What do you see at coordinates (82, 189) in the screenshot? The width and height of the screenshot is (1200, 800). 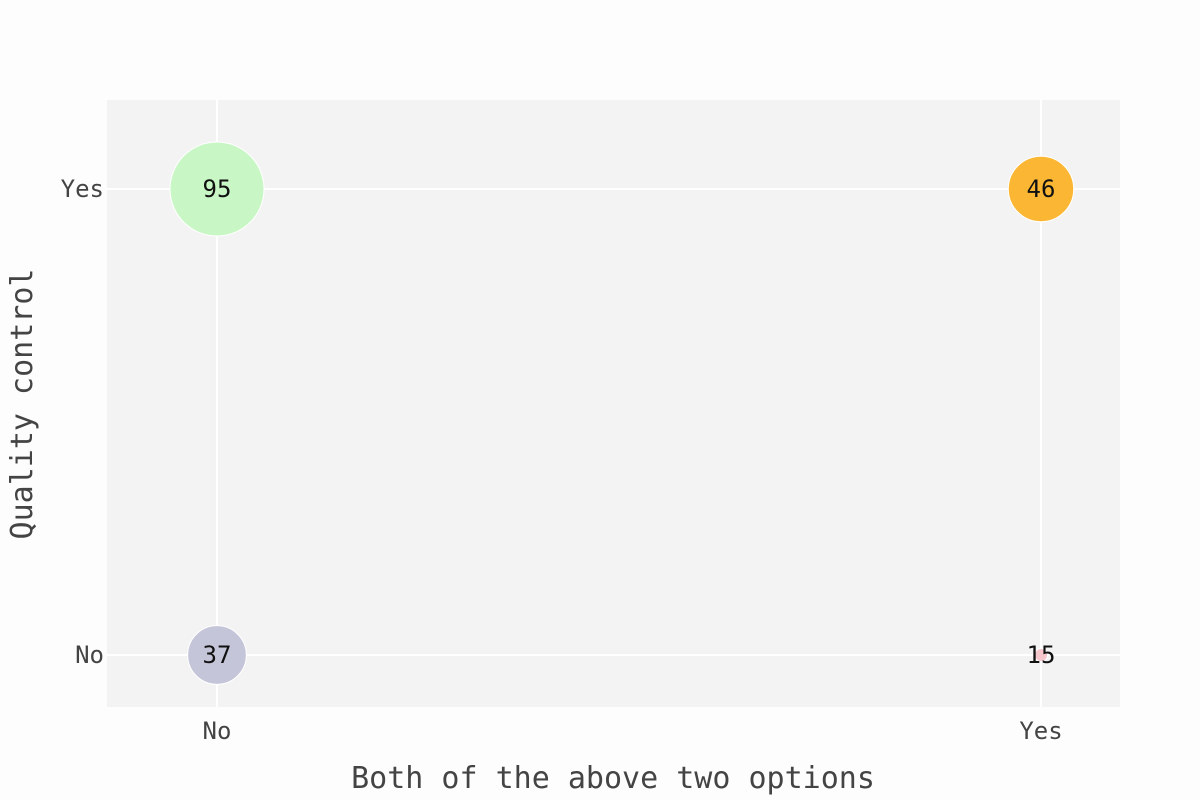 I see `y-tick-label: Yes` at bounding box center [82, 189].